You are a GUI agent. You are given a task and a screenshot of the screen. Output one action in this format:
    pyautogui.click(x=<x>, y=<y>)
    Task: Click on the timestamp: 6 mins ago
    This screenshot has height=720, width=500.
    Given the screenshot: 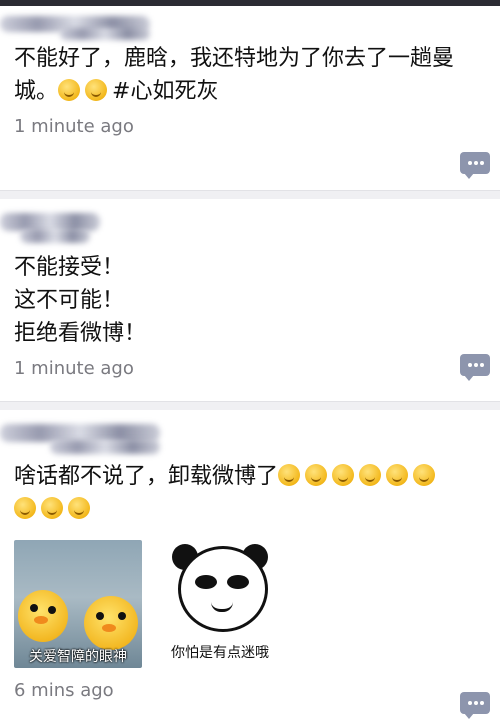 What is the action you would take?
    pyautogui.click(x=64, y=690)
    